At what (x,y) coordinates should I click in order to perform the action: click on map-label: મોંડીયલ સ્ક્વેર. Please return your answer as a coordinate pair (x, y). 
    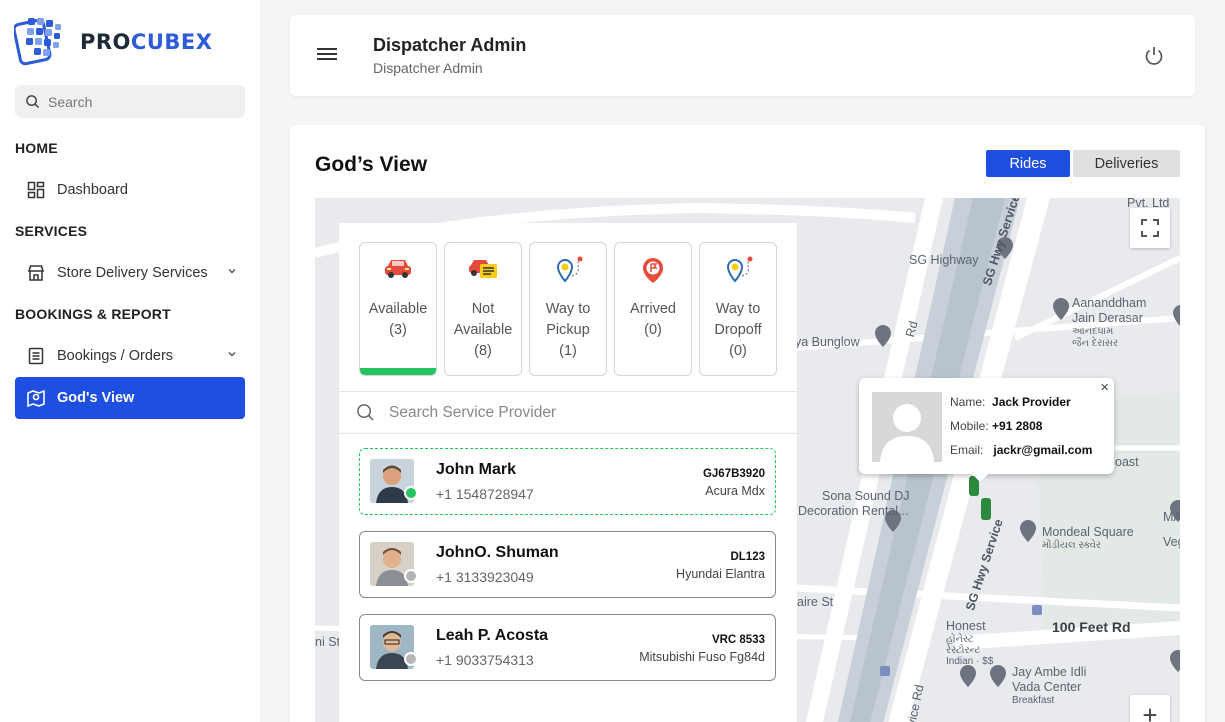
    Looking at the image, I should click on (1072, 545).